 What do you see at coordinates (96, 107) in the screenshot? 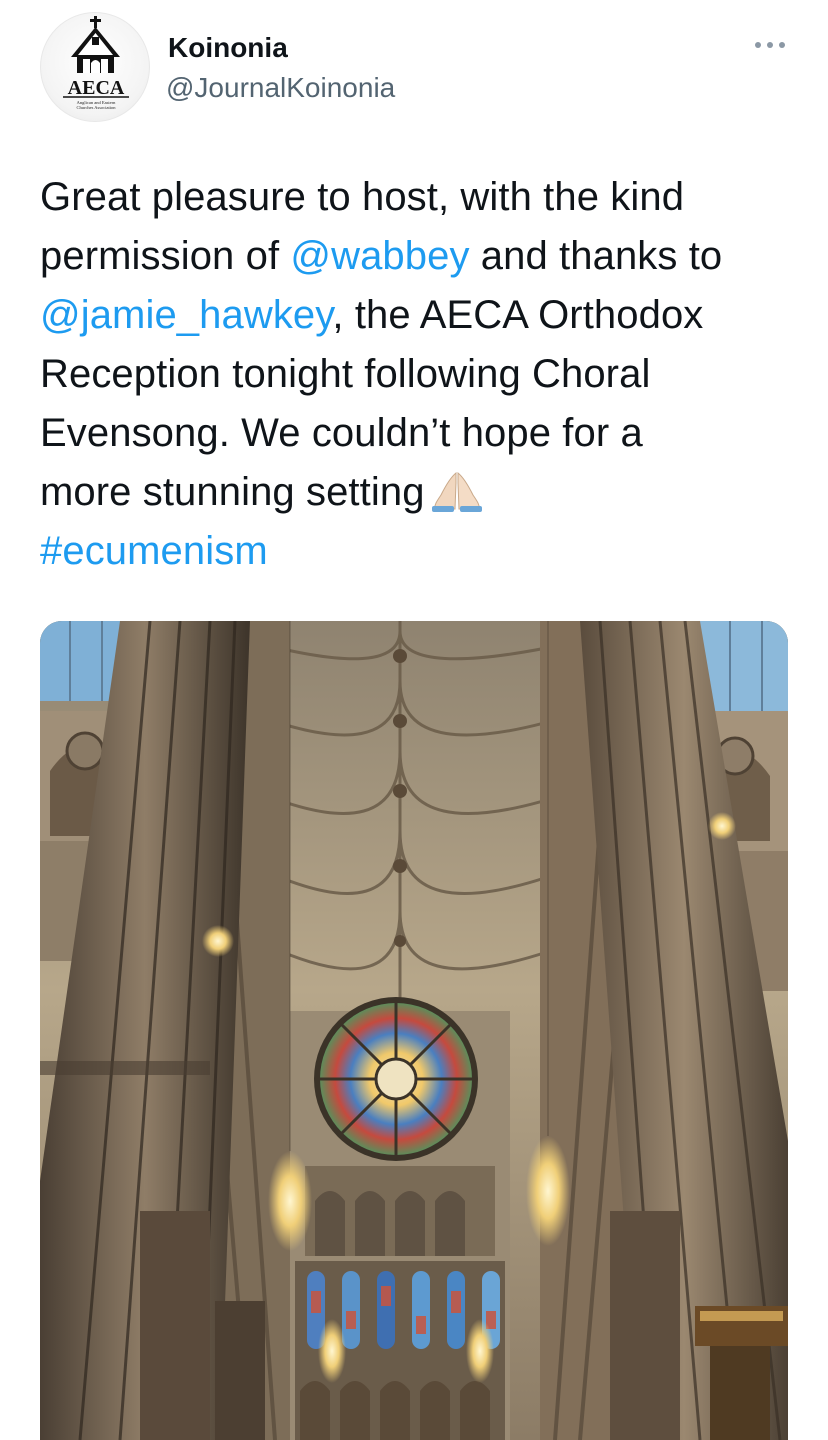
I see `svg-text: Churches Association` at bounding box center [96, 107].